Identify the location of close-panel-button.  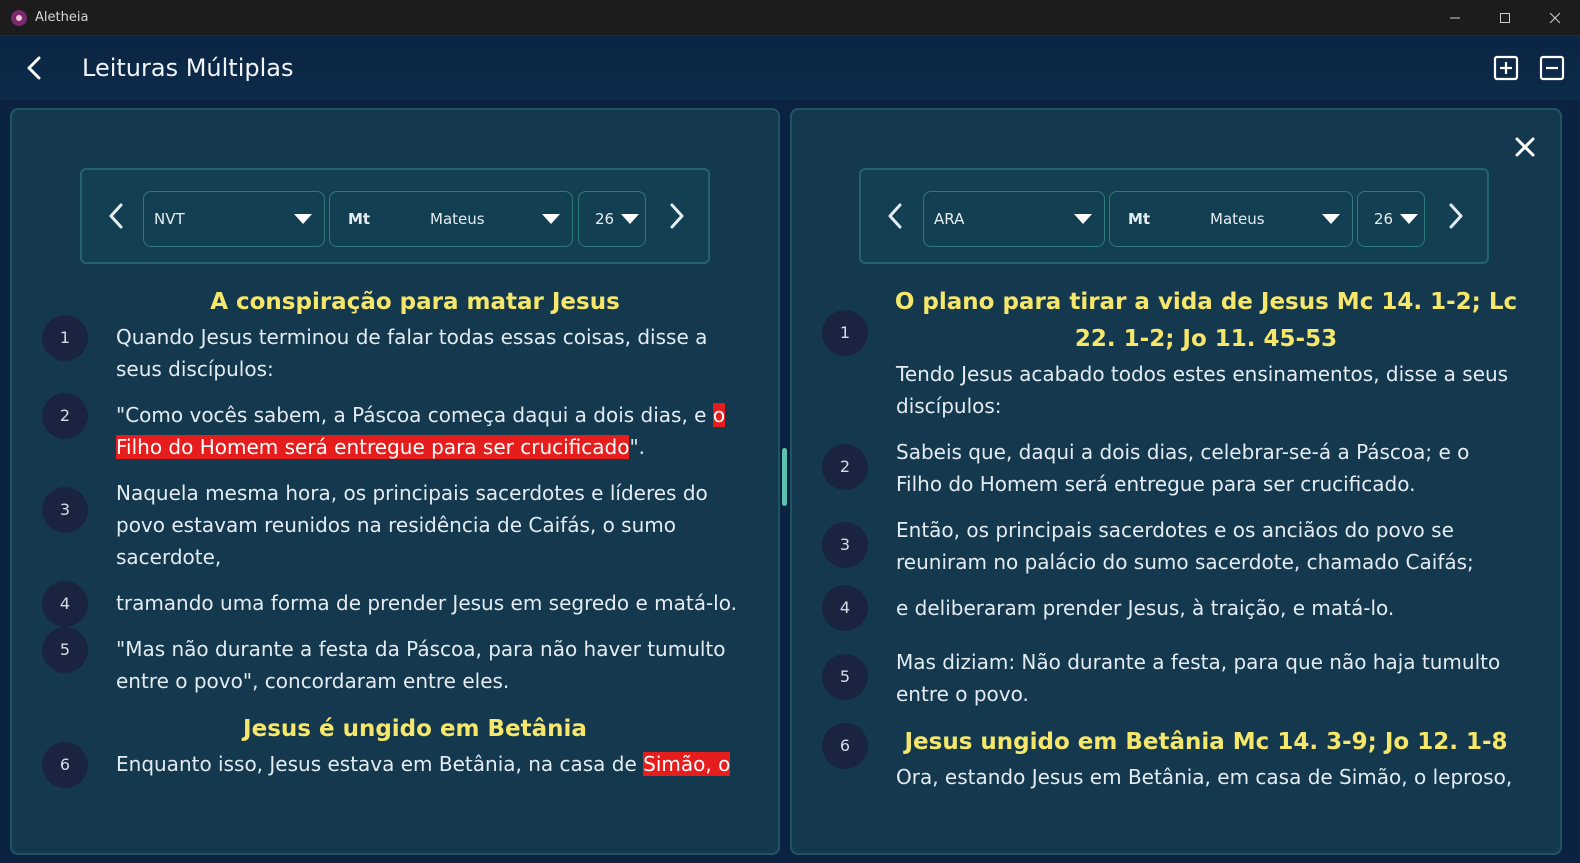
(1525, 147).